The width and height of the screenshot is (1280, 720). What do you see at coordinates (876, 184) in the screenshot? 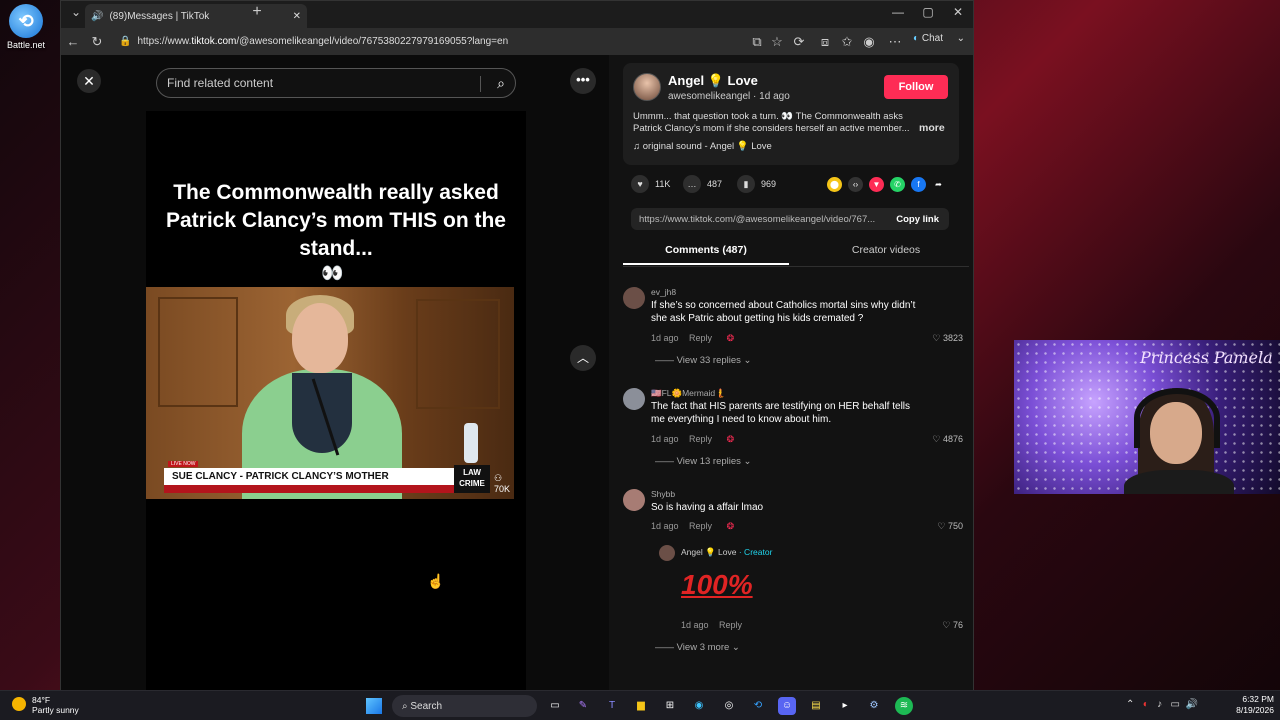
I see `send-icon: ▼` at bounding box center [876, 184].